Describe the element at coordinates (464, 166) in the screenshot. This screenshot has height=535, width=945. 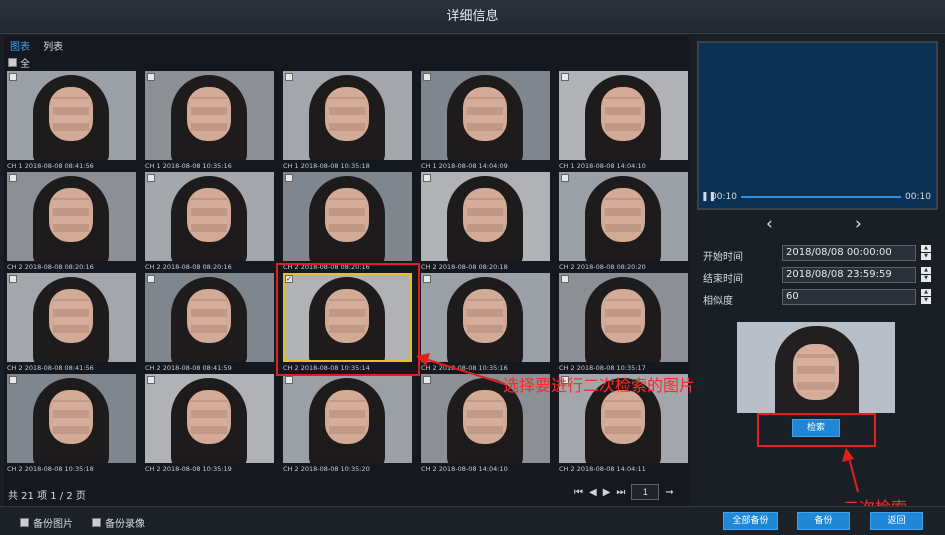
I see `thumbnail-caption: CH 1 2018-08-08 14:04:09` at that location.